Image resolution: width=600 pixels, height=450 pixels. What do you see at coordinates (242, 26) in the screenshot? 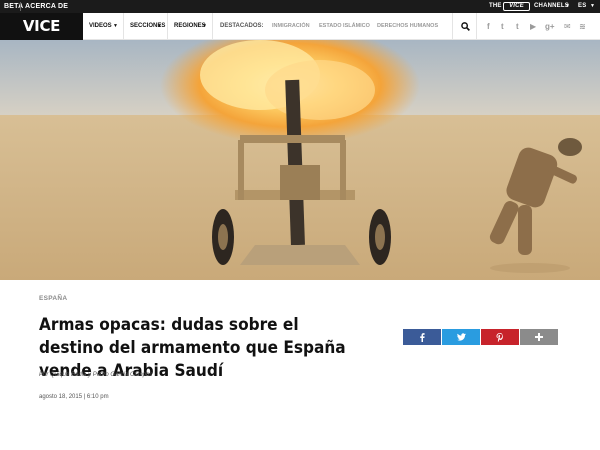
I see `featured-label: DESTACADOS:` at bounding box center [242, 26].